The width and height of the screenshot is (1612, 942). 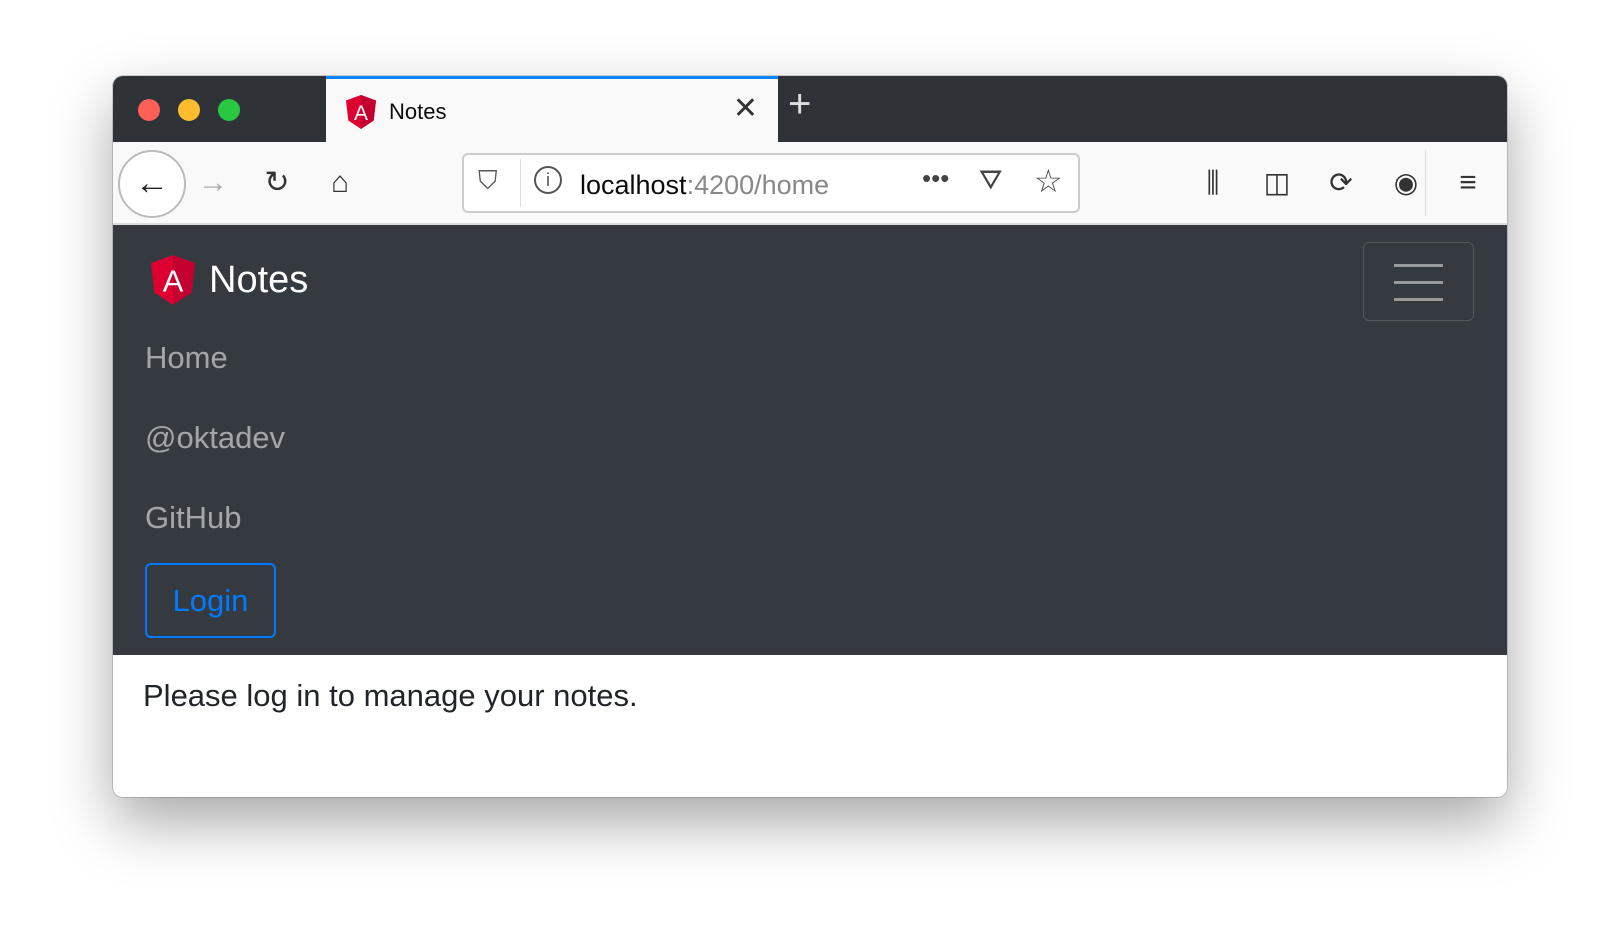 I want to click on home-icon: ⌂, so click(x=340, y=183).